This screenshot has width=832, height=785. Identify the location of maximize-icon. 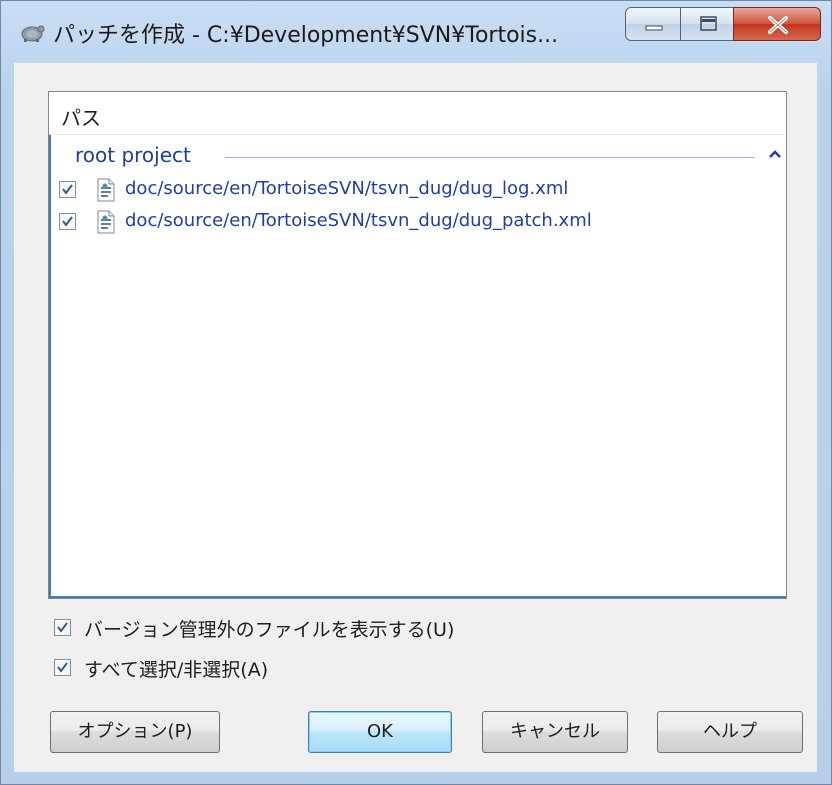
(708, 23).